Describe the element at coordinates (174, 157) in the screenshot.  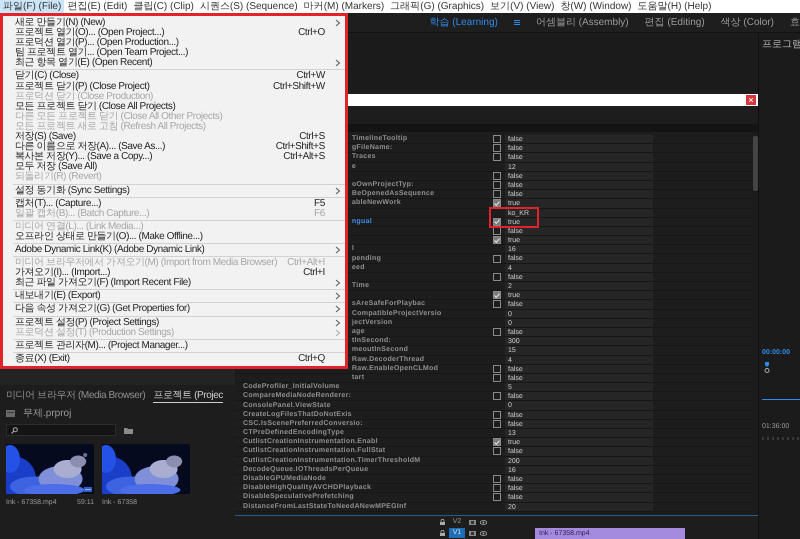
I see `menu-item: 복사본 저장(Y)... (Save a Copy...) Ctrl+Alt+S` at that location.